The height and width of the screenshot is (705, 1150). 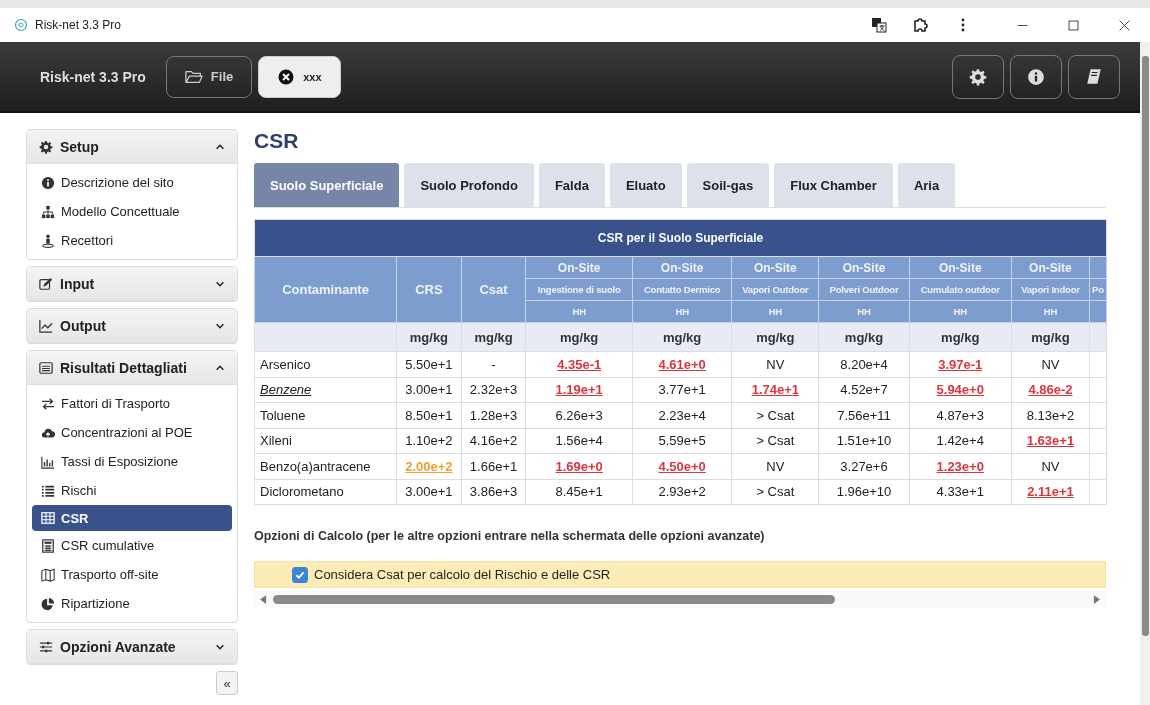 I want to click on scroll-left-icon, so click(x=263, y=599).